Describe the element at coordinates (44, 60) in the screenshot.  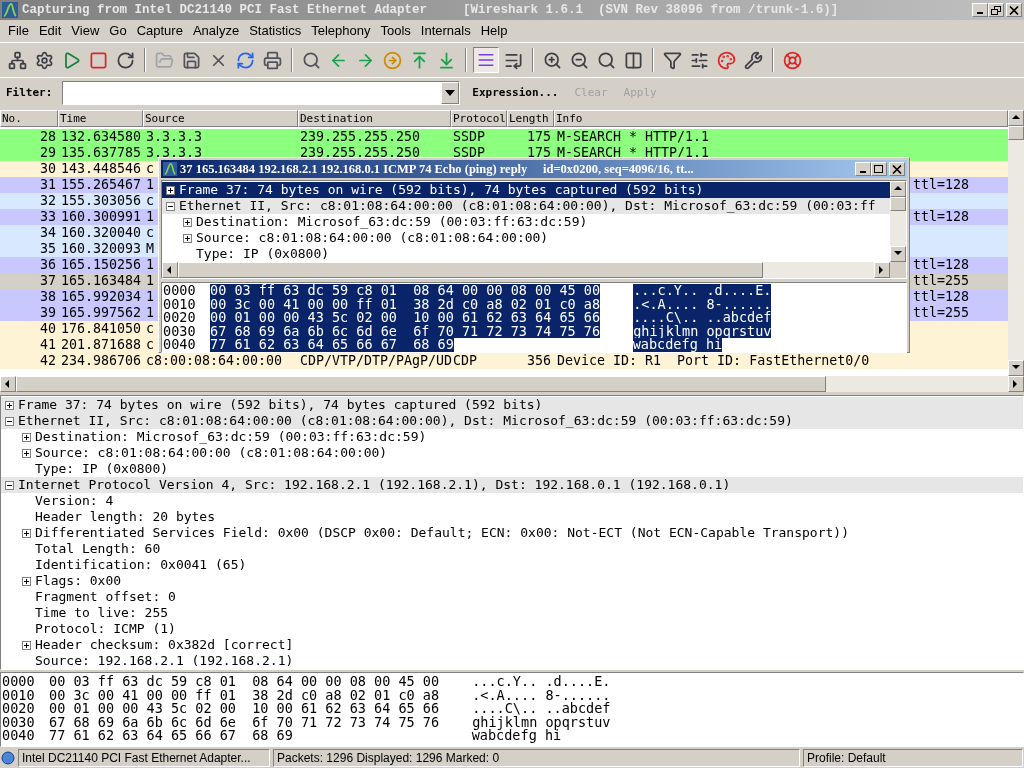
I see `gear-icon` at that location.